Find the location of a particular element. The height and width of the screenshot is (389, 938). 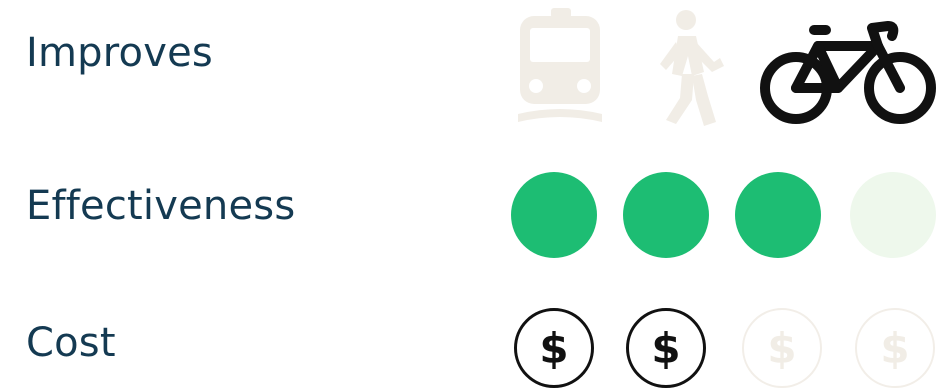

pedestrian-icon is located at coordinates (692, 68).